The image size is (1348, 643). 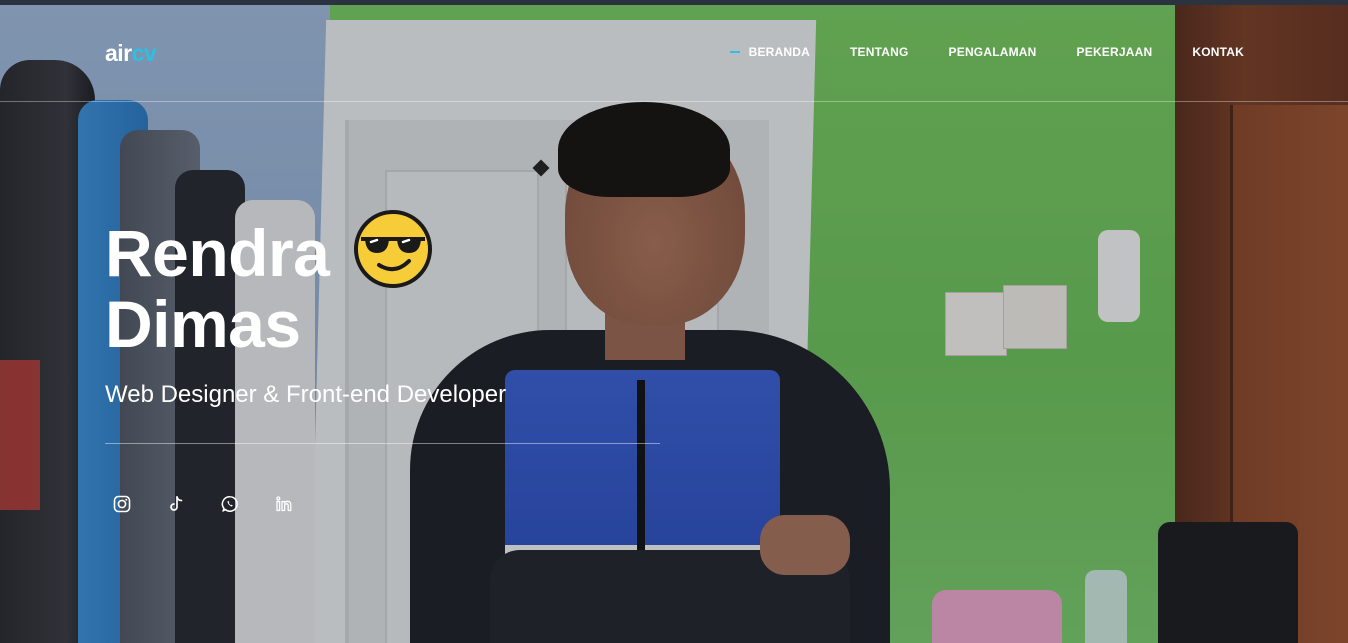 What do you see at coordinates (382, 443) in the screenshot?
I see `hero-divider` at bounding box center [382, 443].